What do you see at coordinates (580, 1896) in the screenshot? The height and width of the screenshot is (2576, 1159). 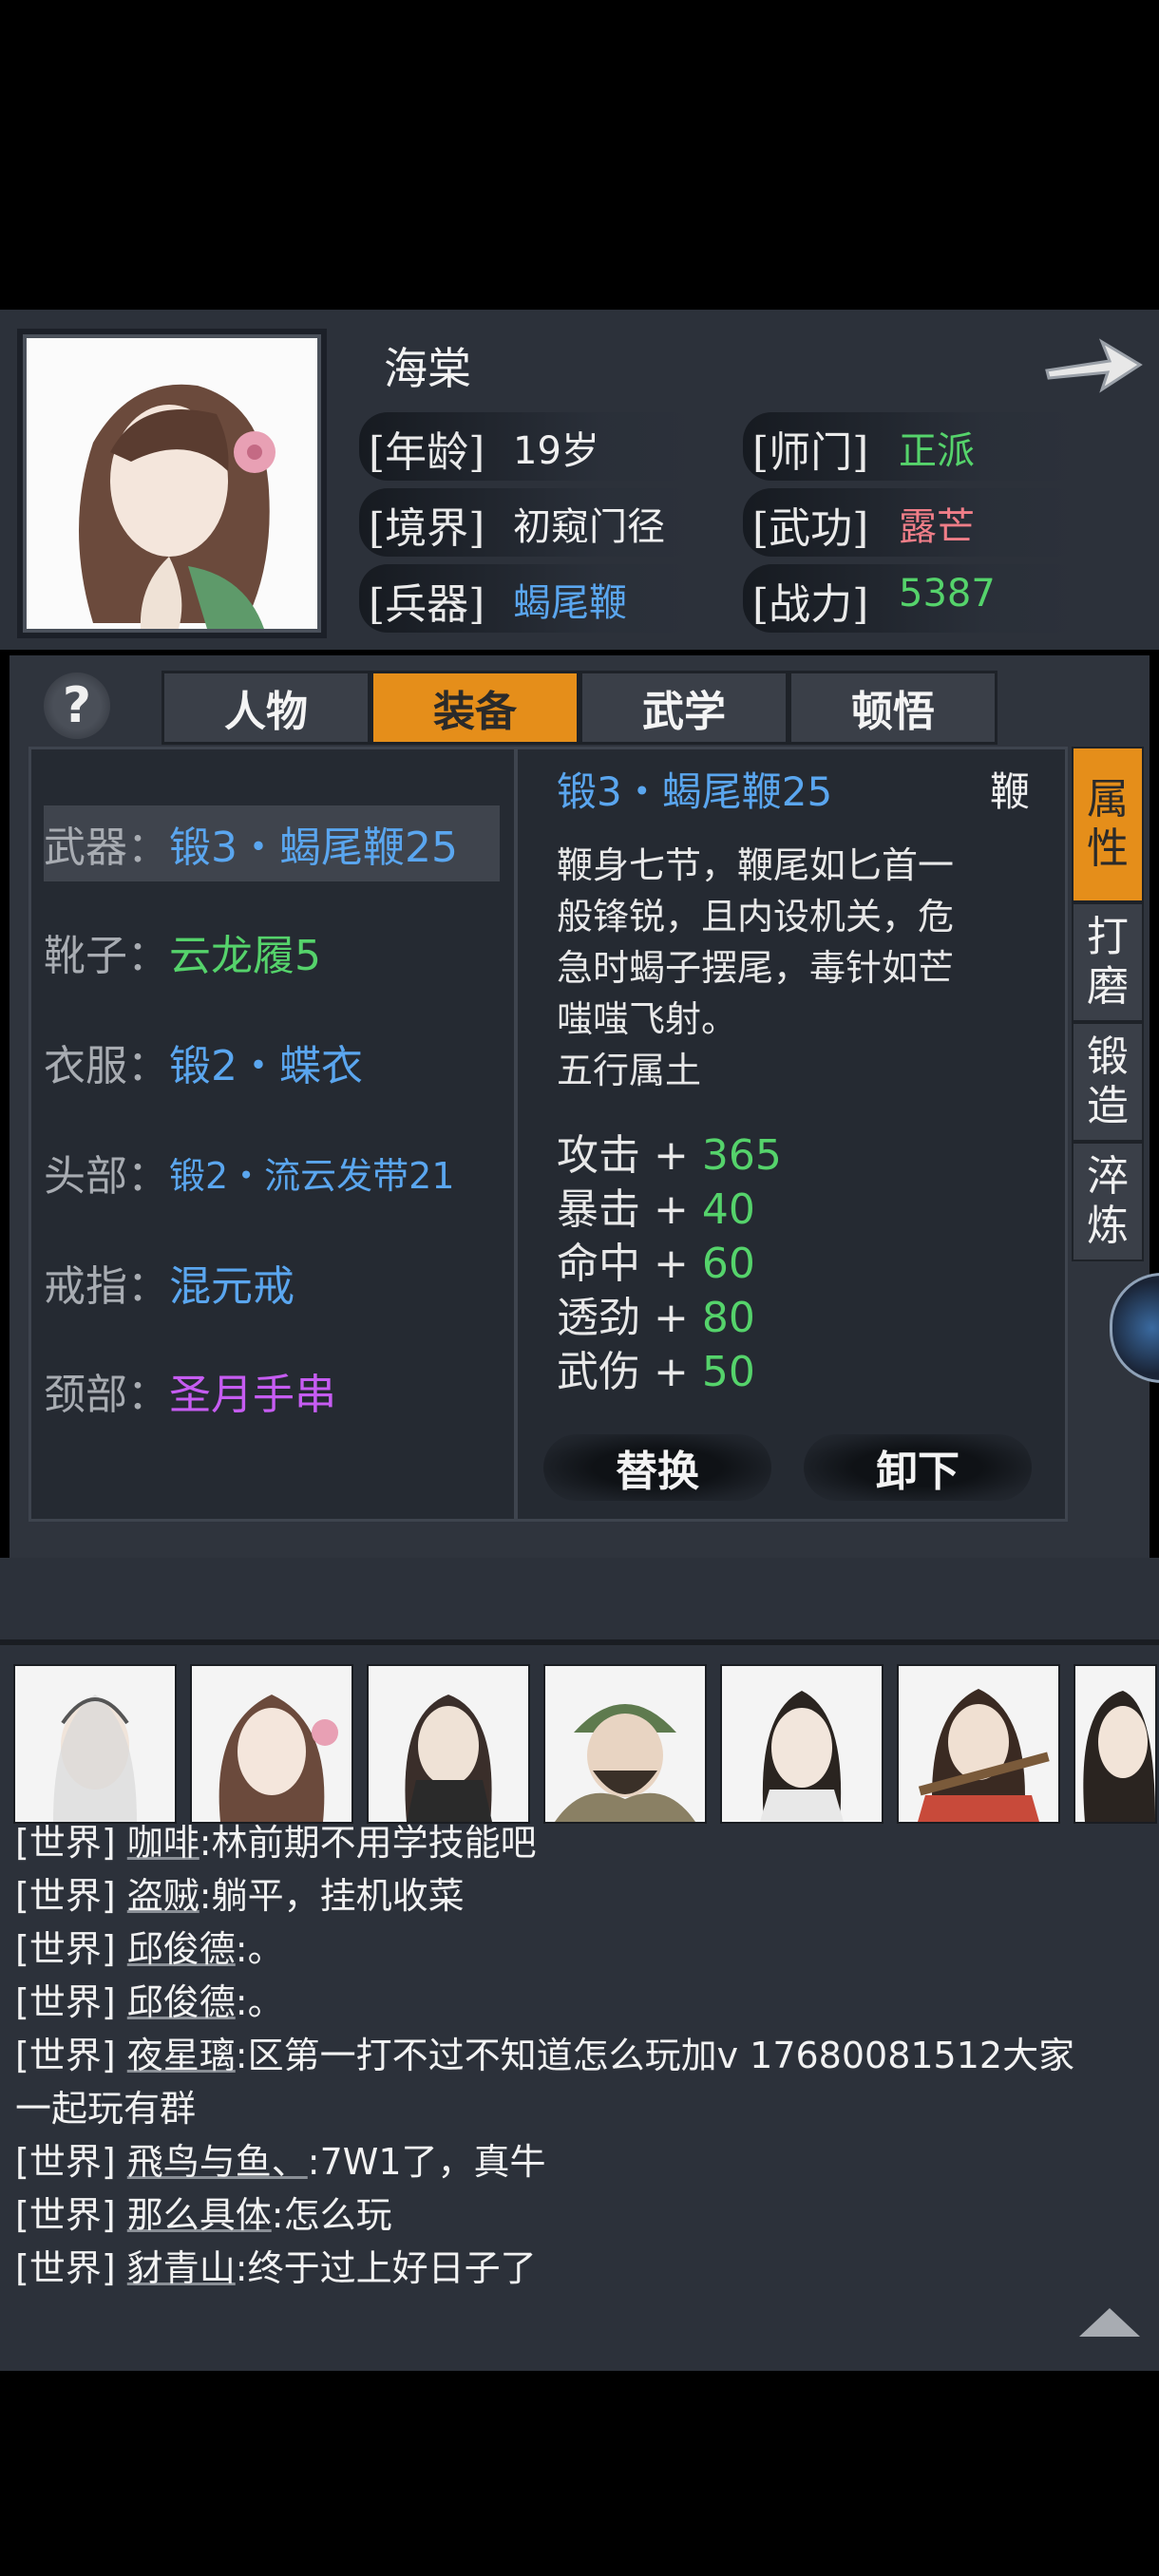 I see `chat-message: [世界] 盗贼:躺平，挂机收菜` at bounding box center [580, 1896].